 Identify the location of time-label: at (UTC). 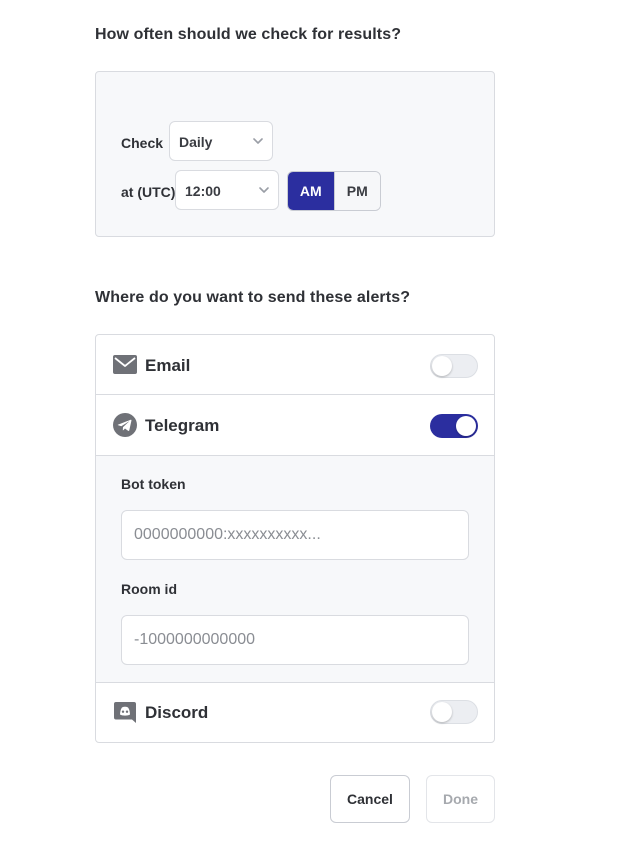
(148, 192).